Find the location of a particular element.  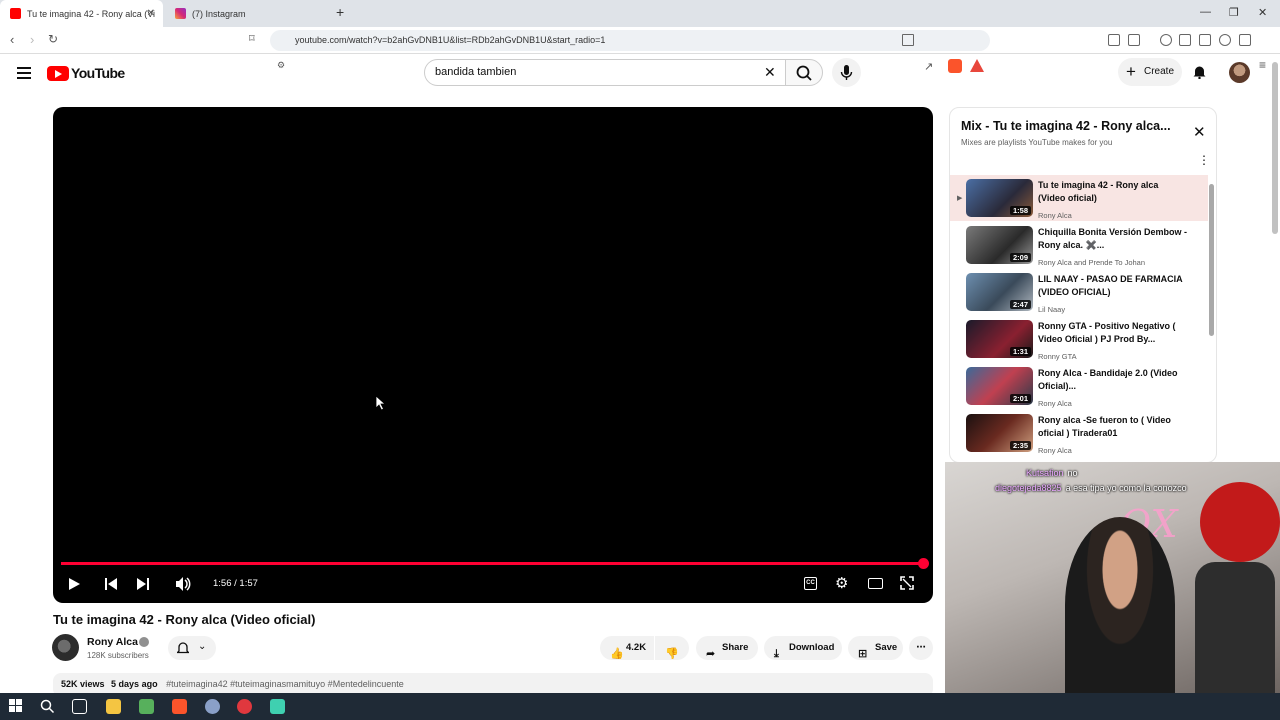

previous-icon is located at coordinates (111, 584).